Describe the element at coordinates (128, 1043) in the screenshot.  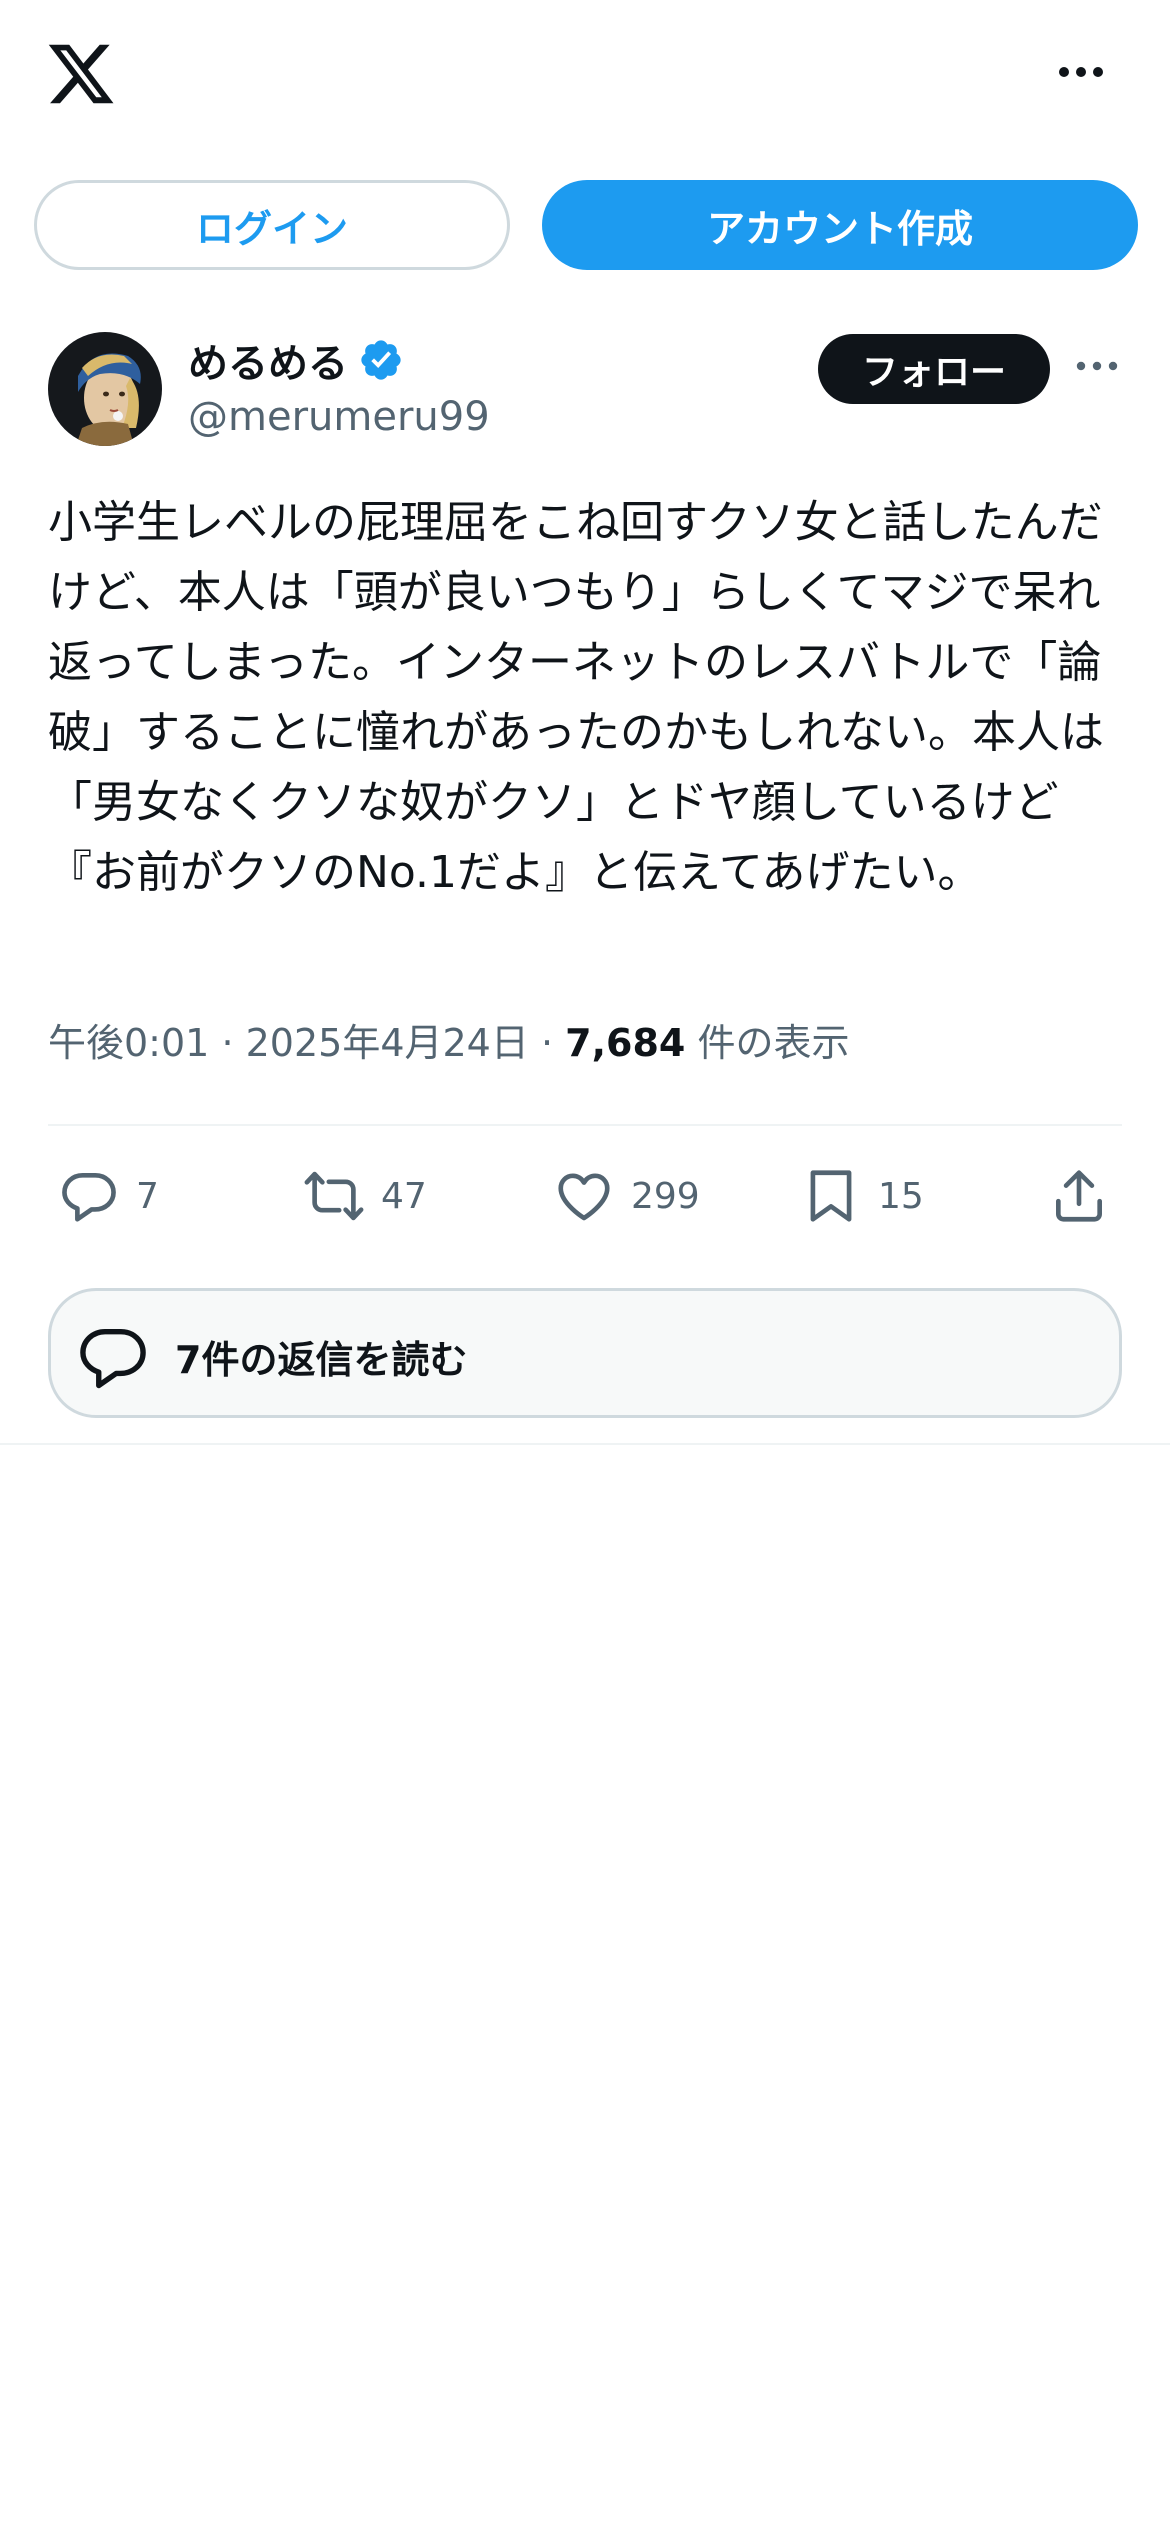
I see `tweet-time: 午後0:01` at that location.